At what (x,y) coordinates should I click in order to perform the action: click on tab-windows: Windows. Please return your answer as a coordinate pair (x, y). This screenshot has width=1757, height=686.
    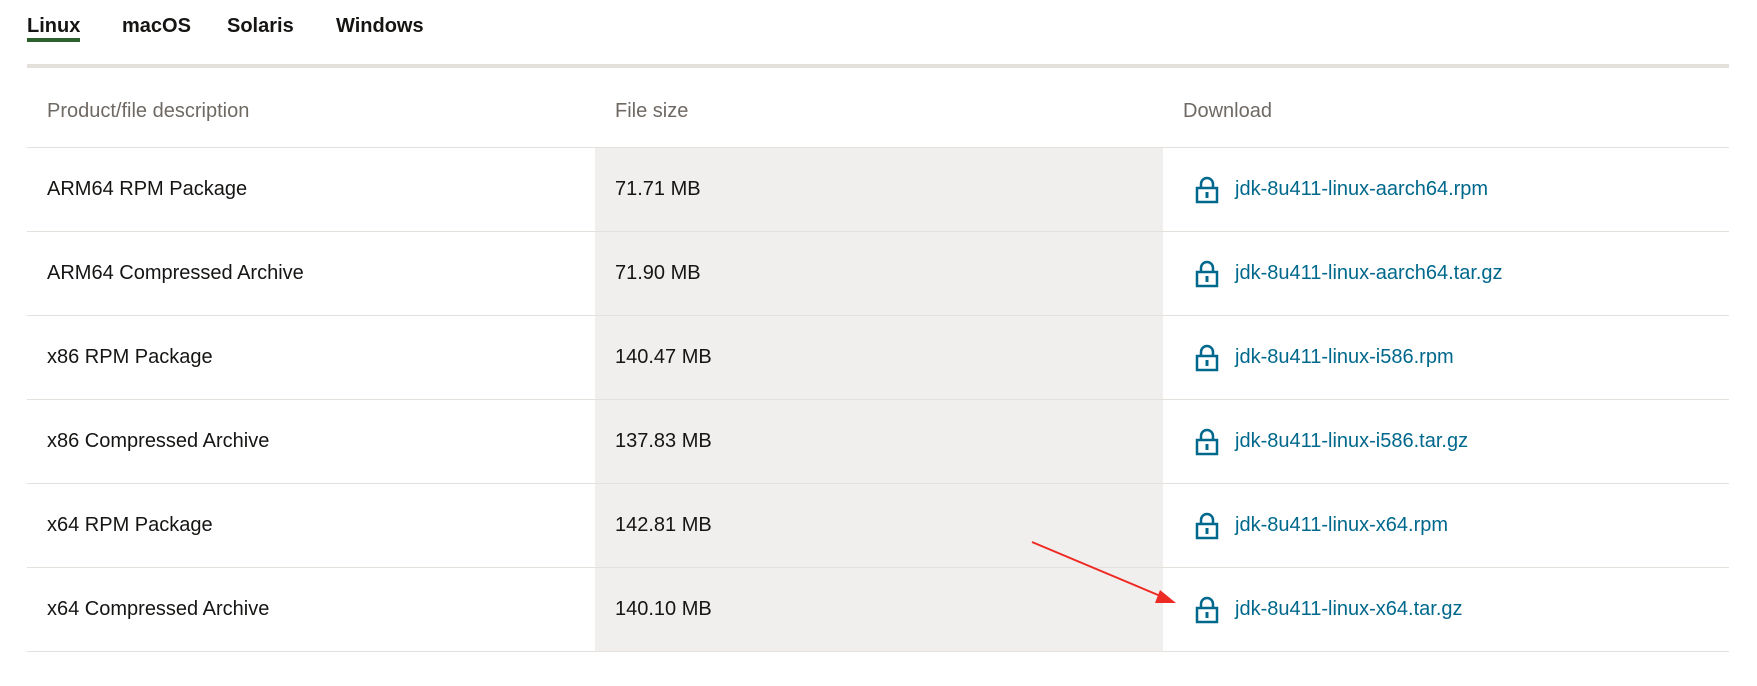
    Looking at the image, I should click on (380, 26).